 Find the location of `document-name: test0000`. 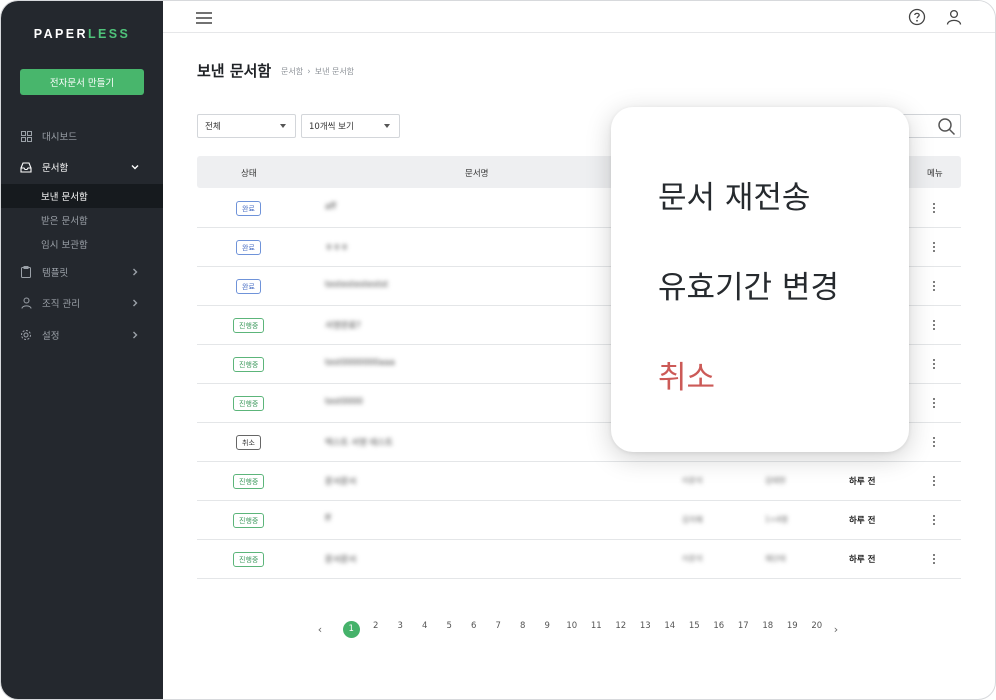

document-name: test0000 is located at coordinates (344, 402).